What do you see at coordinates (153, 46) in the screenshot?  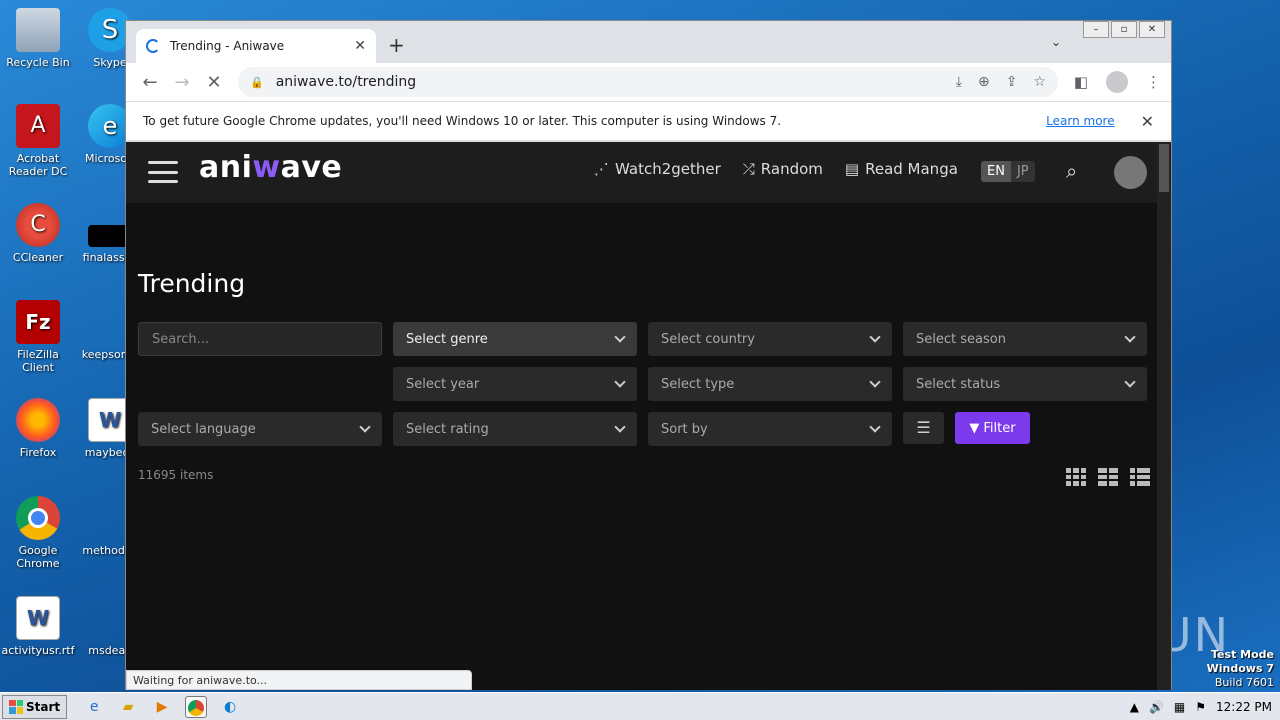 I see `loading-spinner-icon` at bounding box center [153, 46].